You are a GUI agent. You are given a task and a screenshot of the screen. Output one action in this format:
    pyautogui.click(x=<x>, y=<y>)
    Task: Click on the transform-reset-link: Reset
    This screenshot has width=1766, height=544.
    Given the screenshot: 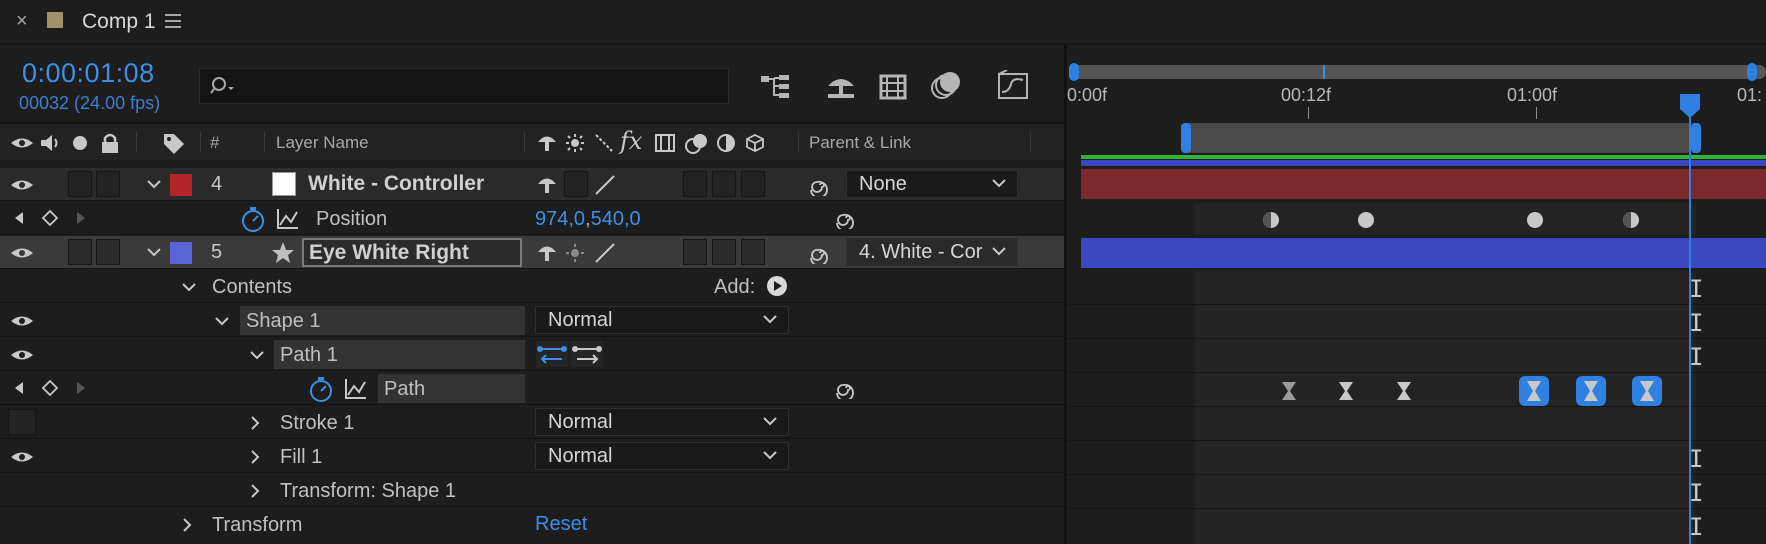 What is the action you would take?
    pyautogui.click(x=561, y=524)
    